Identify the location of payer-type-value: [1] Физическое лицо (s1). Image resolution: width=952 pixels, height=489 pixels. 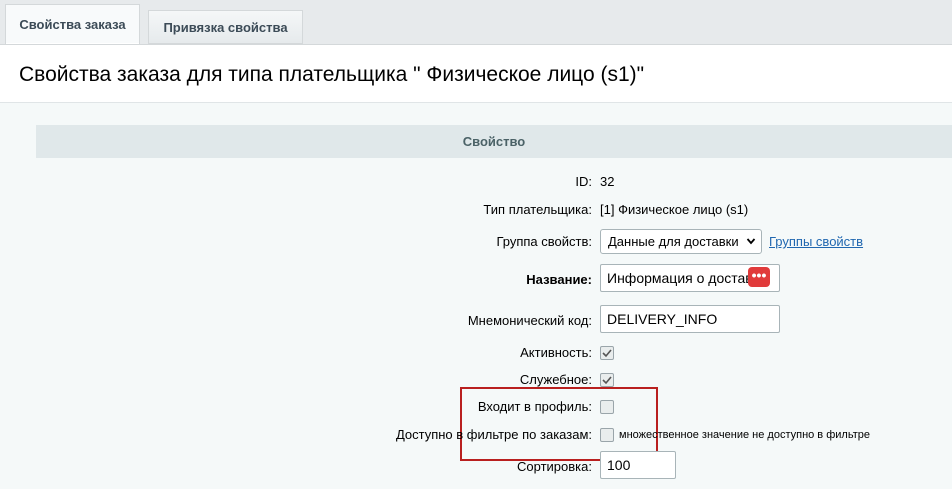
(674, 209).